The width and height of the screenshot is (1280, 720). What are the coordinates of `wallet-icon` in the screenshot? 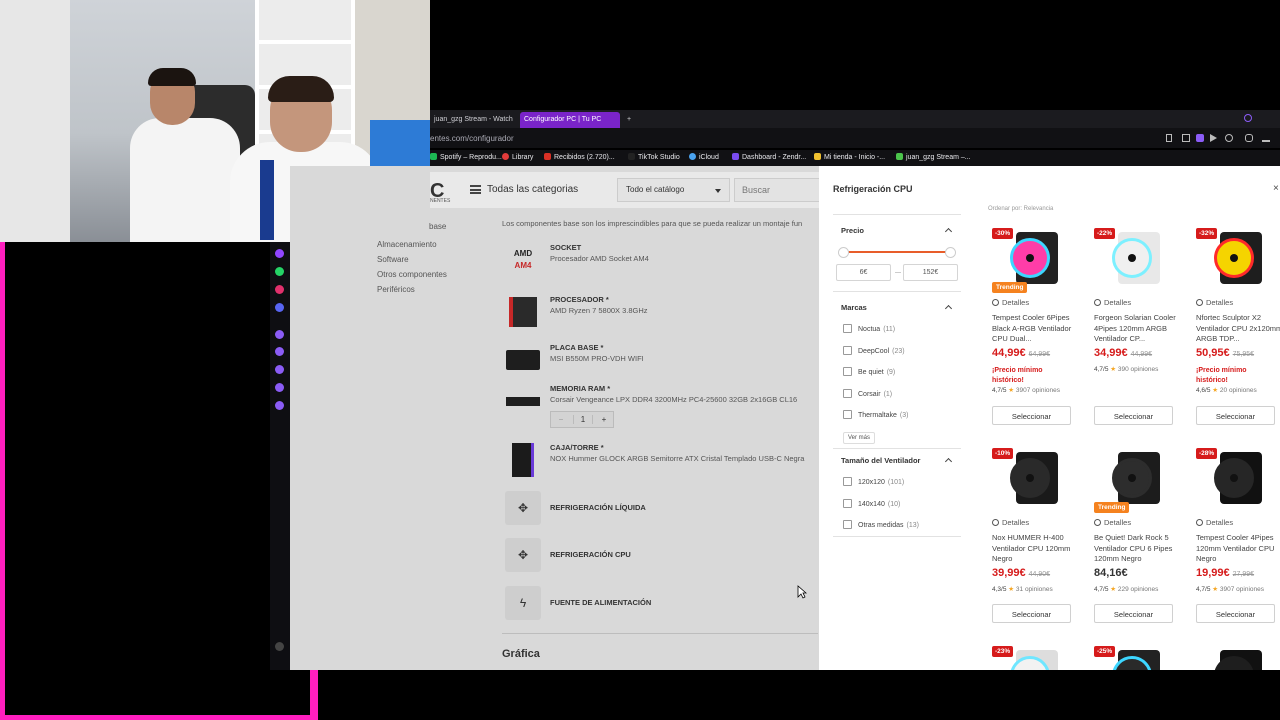 It's located at (279, 351).